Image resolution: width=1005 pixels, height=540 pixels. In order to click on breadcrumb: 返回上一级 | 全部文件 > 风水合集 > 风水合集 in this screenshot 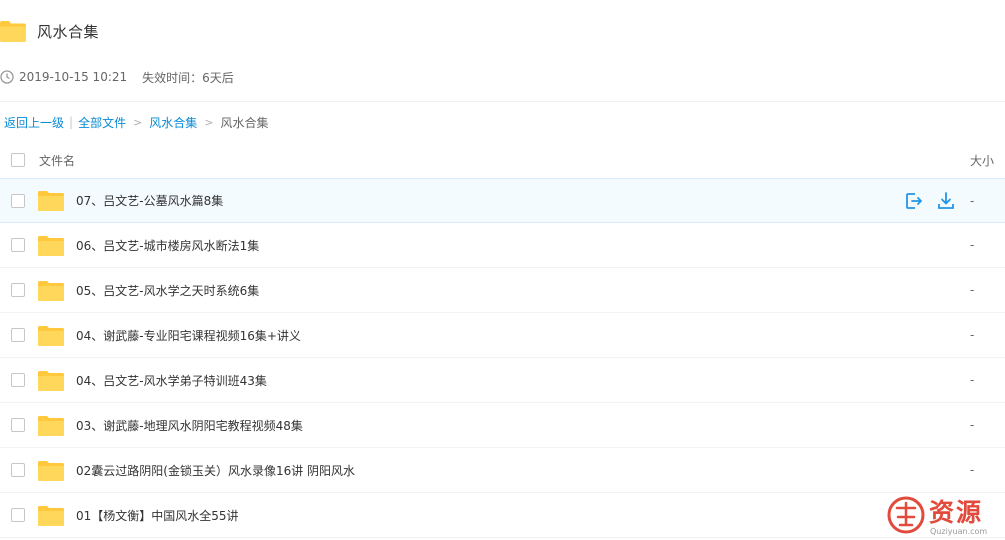, I will do `click(136, 122)`.